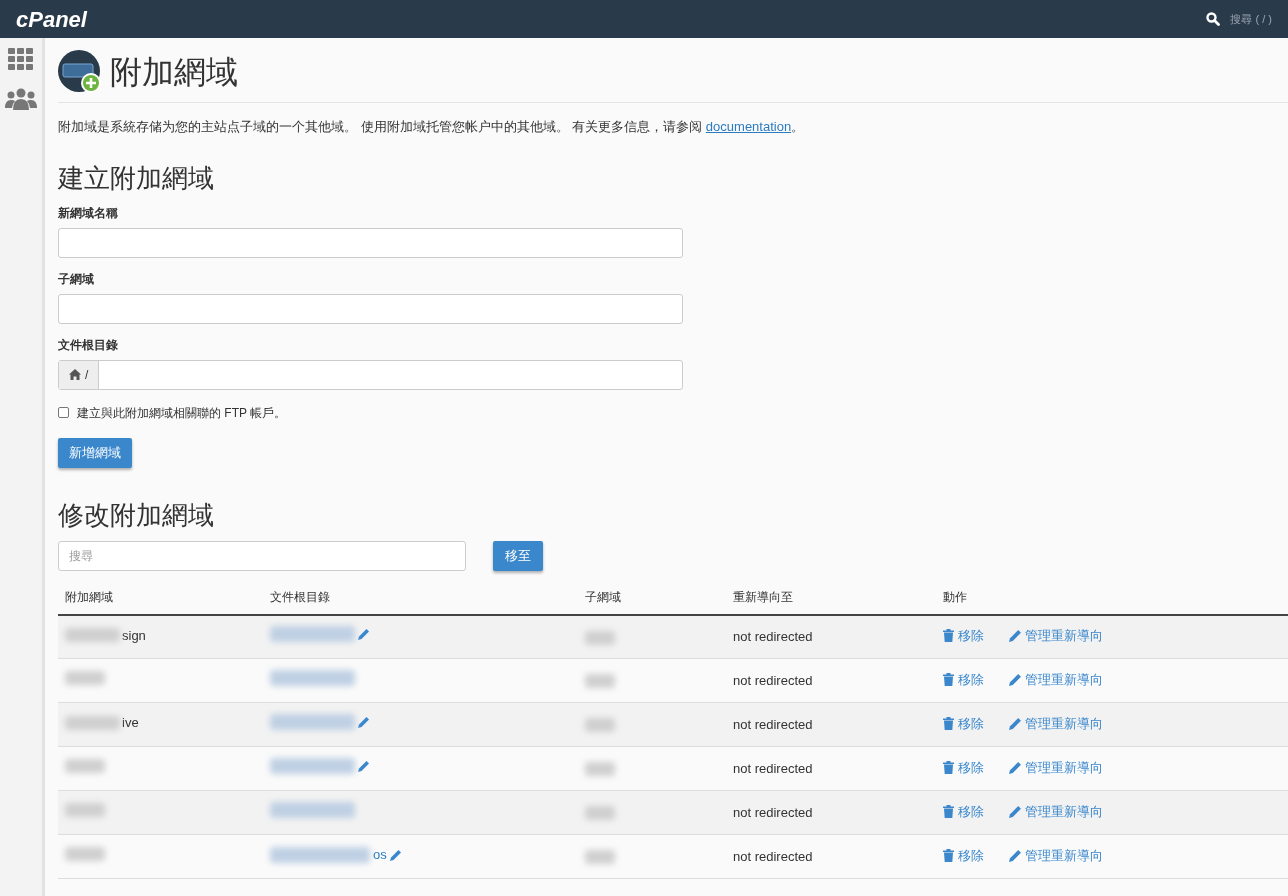  Describe the element at coordinates (380, 854) in the screenshot. I see `docroot-link: os` at that location.